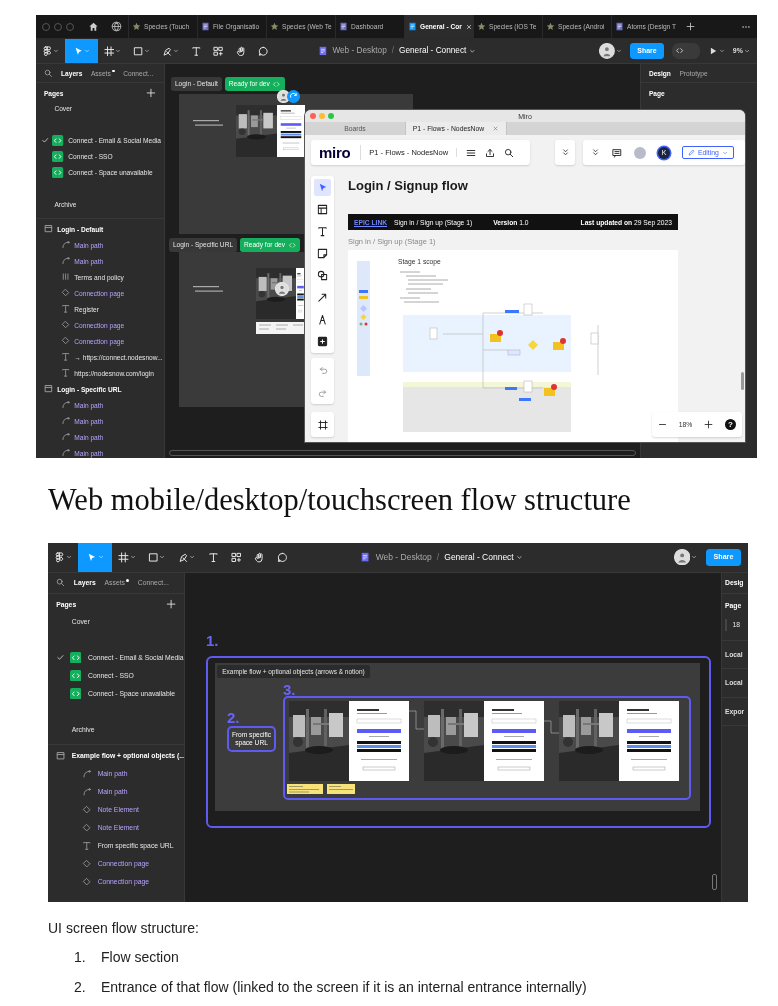  I want to click on section-number: 1., so click(212, 640).